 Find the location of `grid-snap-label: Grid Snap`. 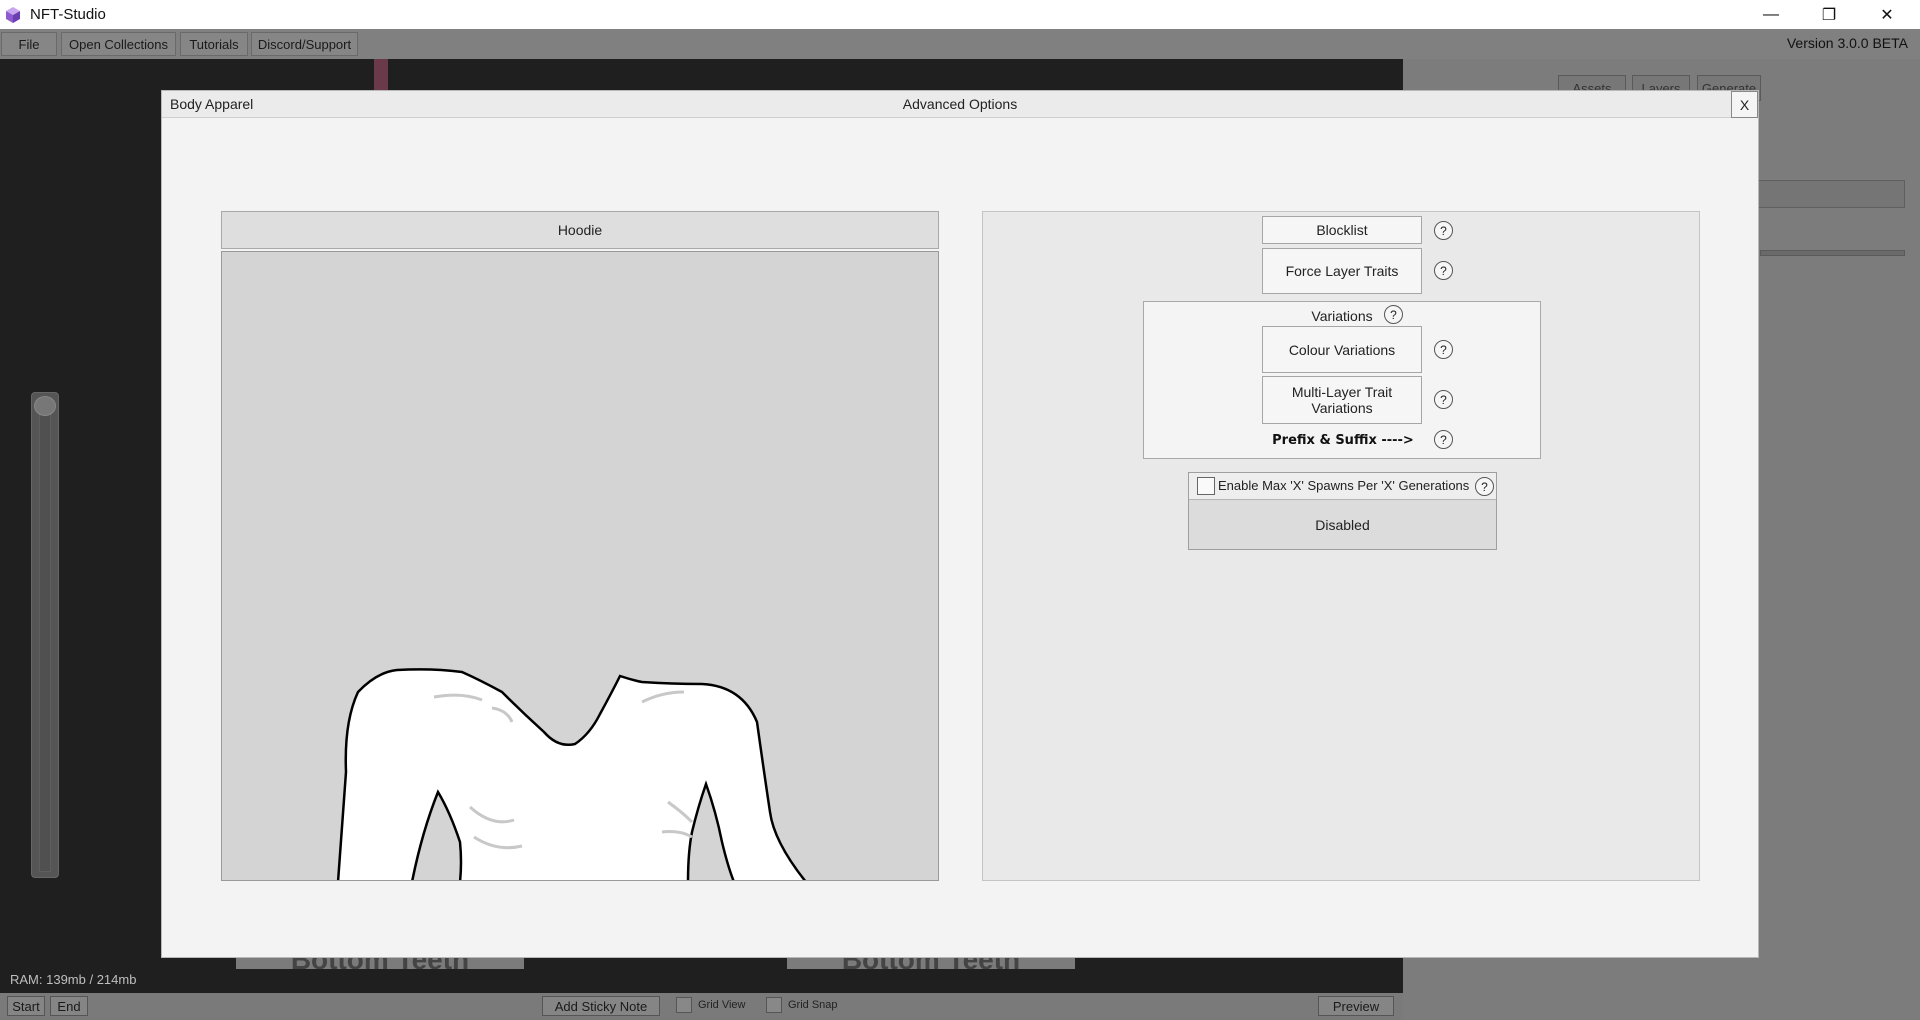

grid-snap-label: Grid Snap is located at coordinates (813, 1005).